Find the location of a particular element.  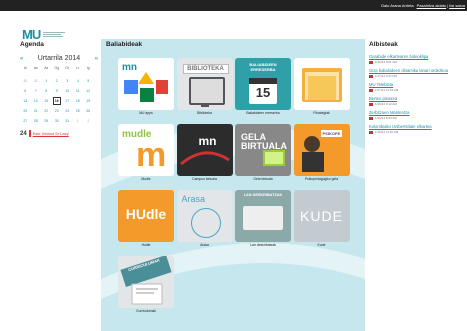

news-item: Zerbitzuen Mantentza 1/16/14 8:43 AM is located at coordinates (418, 115).